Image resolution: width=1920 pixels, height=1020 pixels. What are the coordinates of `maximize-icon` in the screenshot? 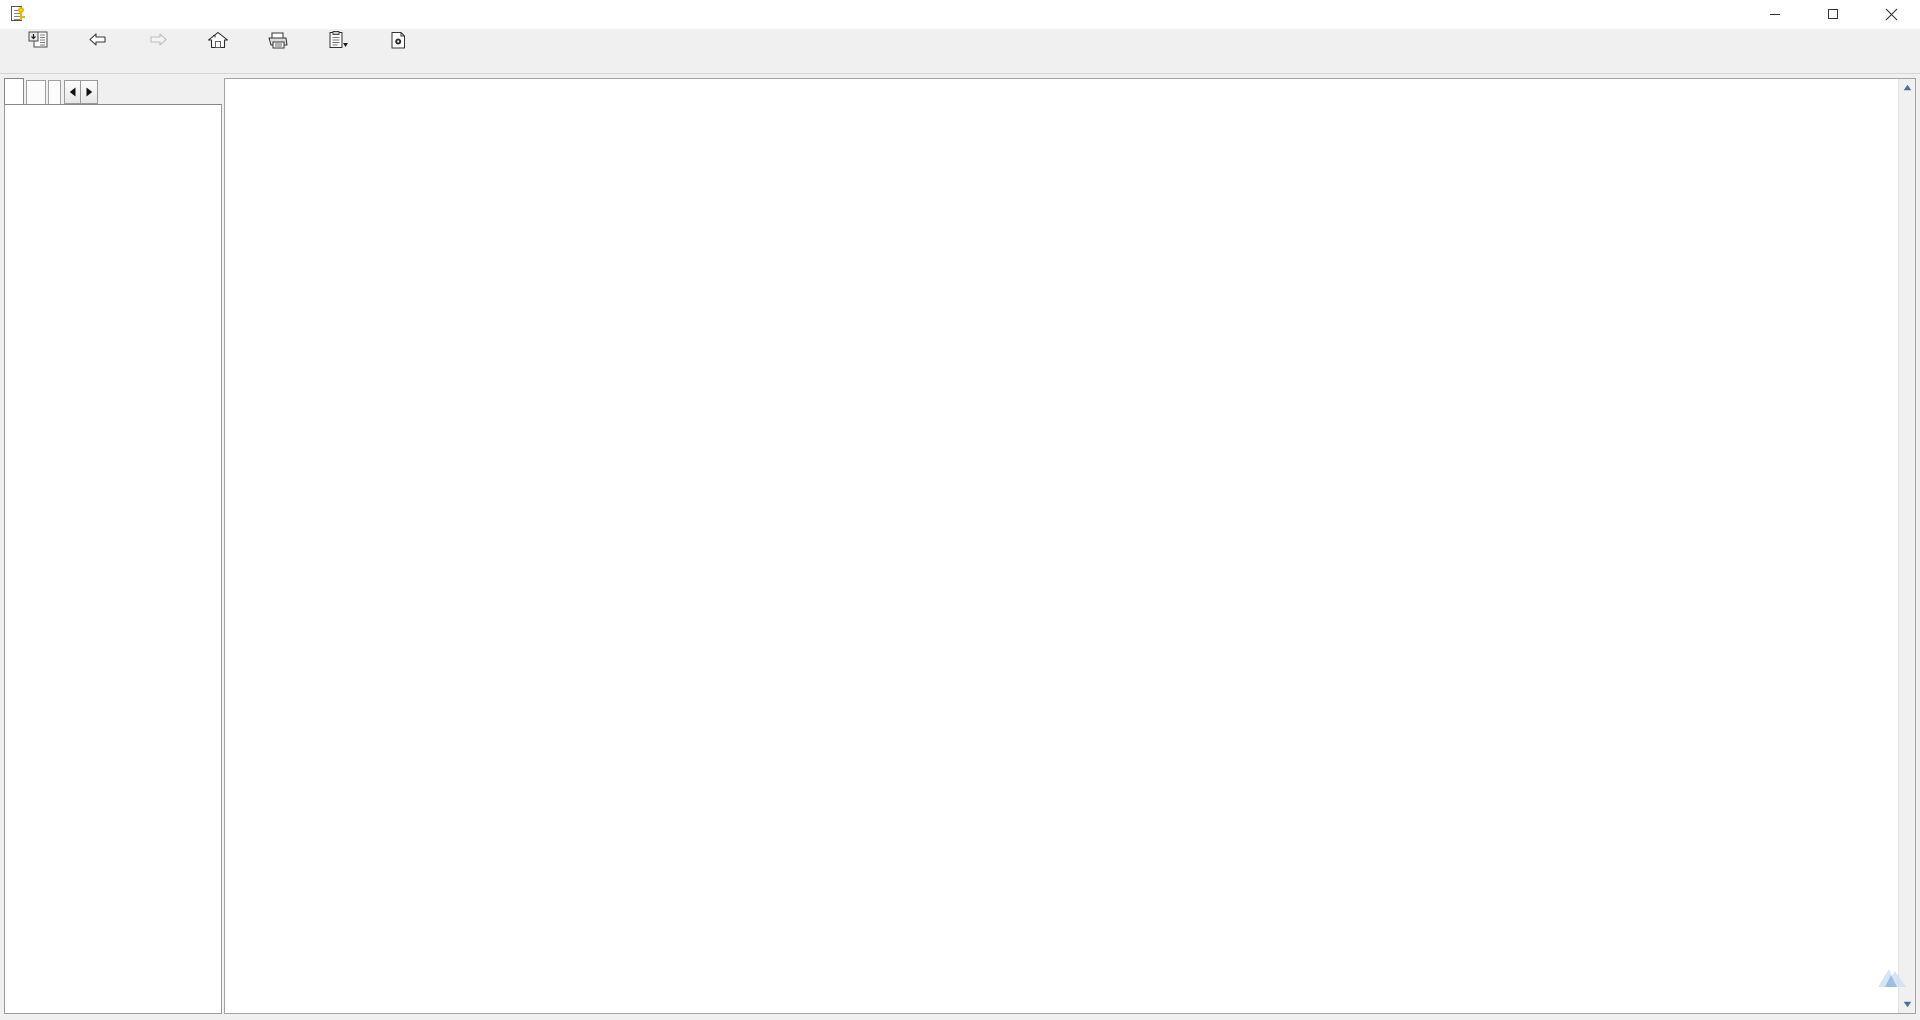 It's located at (1833, 14).